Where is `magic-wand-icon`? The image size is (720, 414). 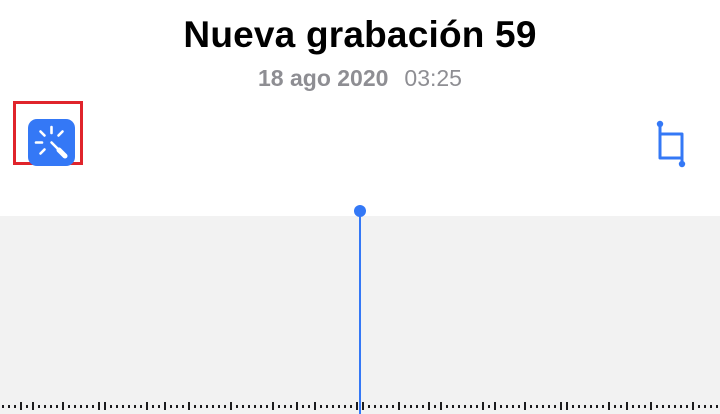 magic-wand-icon is located at coordinates (51, 142).